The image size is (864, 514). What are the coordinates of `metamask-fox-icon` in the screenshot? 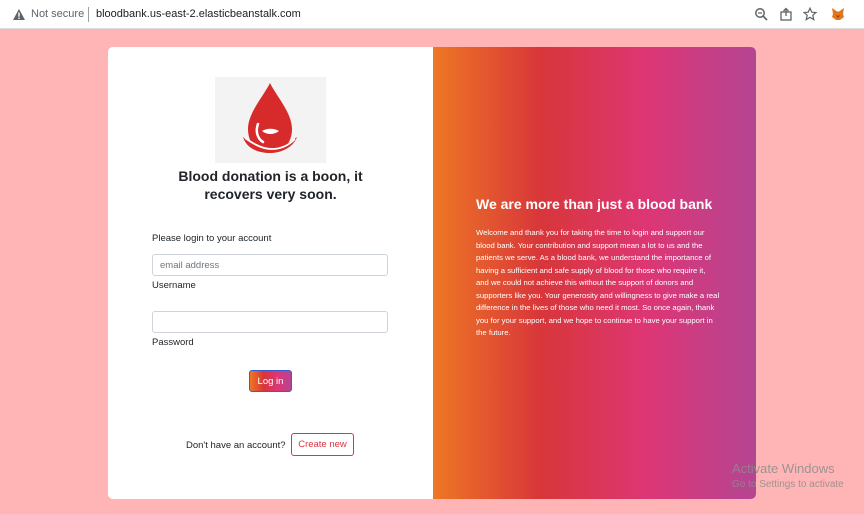 It's located at (838, 14).